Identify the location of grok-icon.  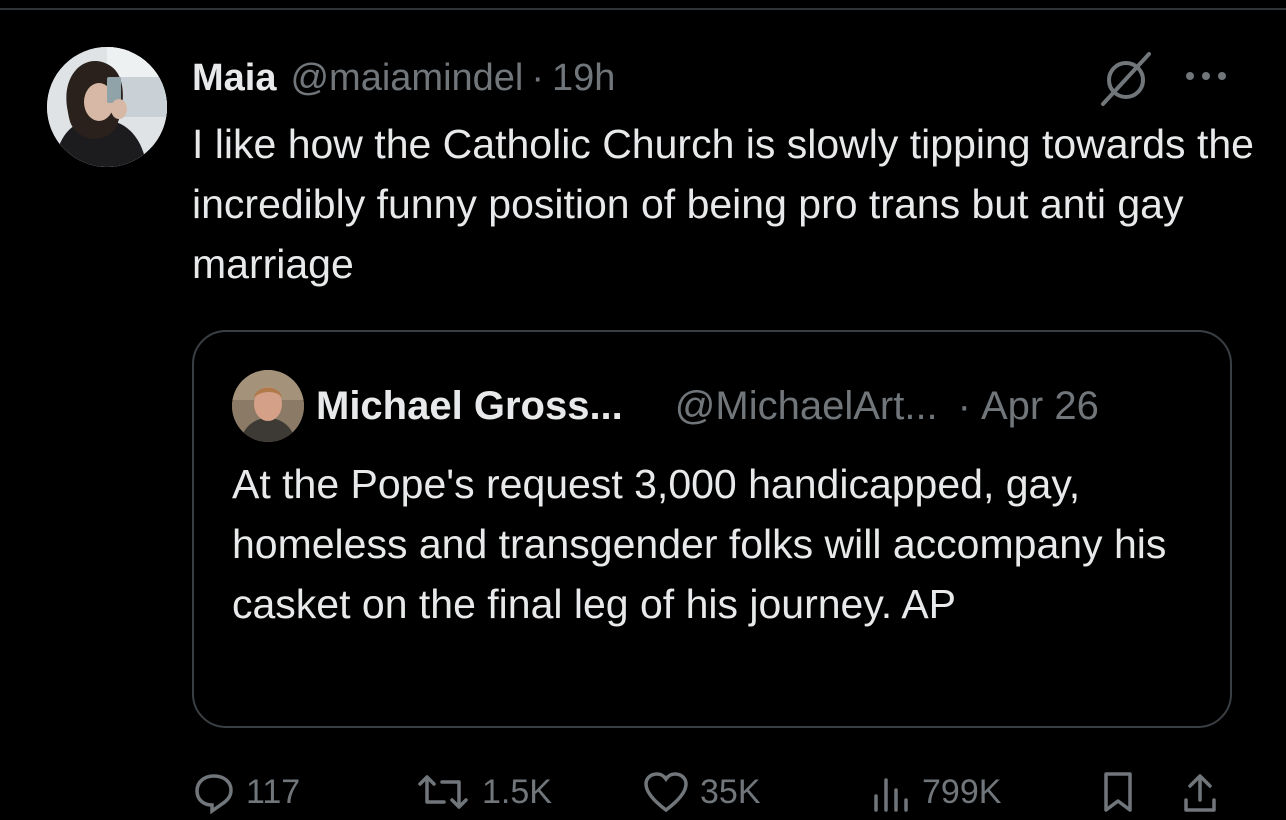
(1127, 79).